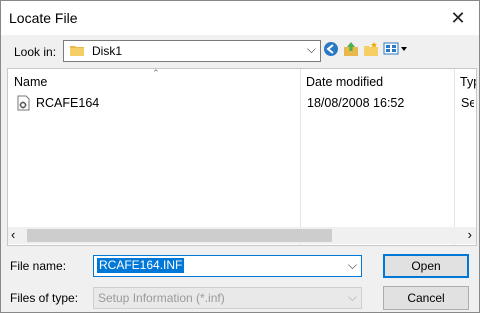  What do you see at coordinates (141, 265) in the screenshot?
I see `file-name-value: RCAFE164.INF` at bounding box center [141, 265].